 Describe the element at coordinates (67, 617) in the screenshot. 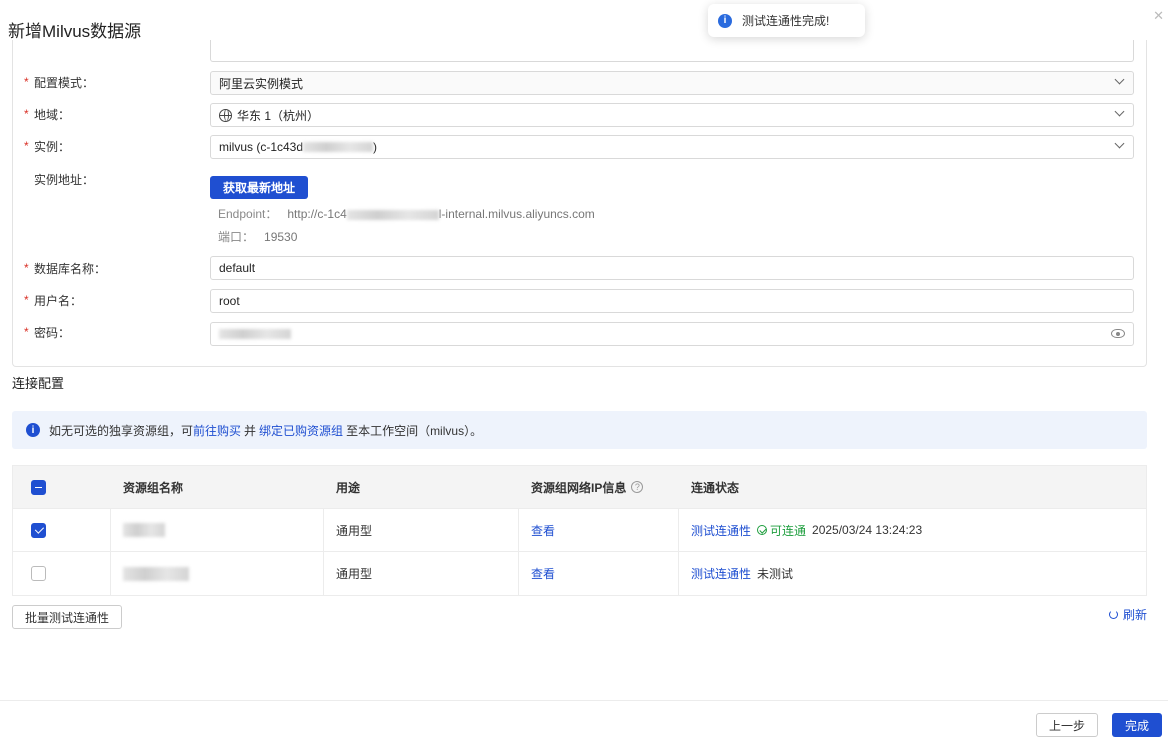

I see `batch-test-button: 批量测试连通性` at that location.